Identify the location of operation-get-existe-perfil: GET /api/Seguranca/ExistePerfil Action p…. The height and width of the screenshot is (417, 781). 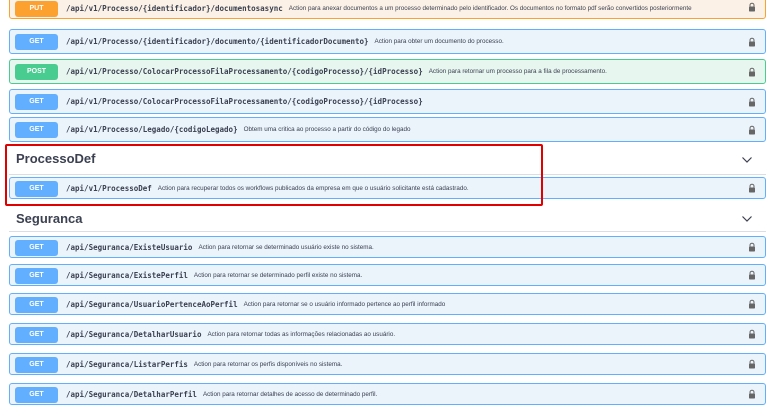
(387, 275).